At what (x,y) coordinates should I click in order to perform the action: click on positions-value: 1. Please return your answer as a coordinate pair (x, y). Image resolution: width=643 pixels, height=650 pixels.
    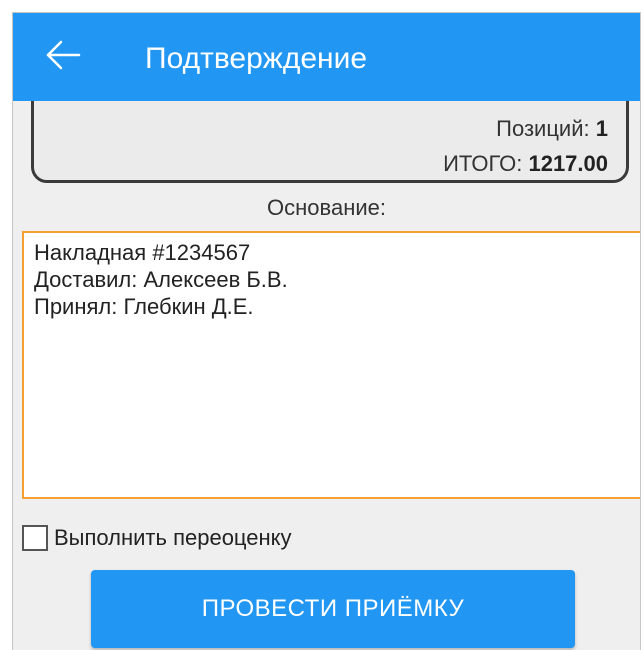
    Looking at the image, I should click on (601, 128).